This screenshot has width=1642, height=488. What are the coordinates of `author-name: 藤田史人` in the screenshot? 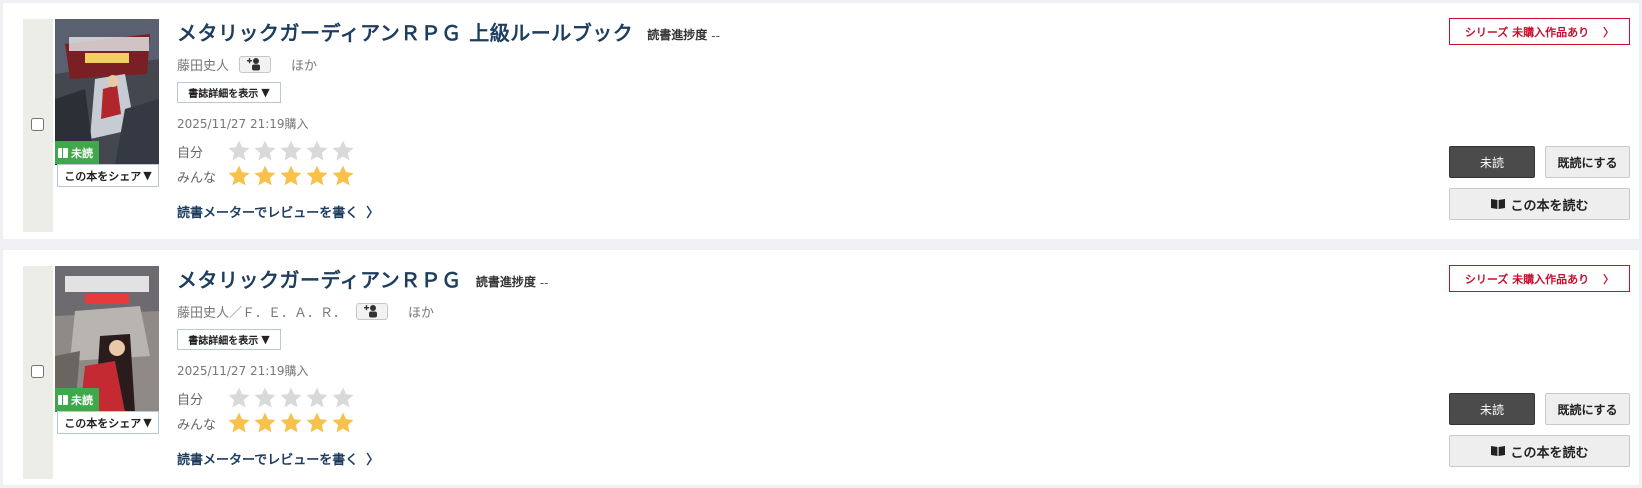 It's located at (203, 64).